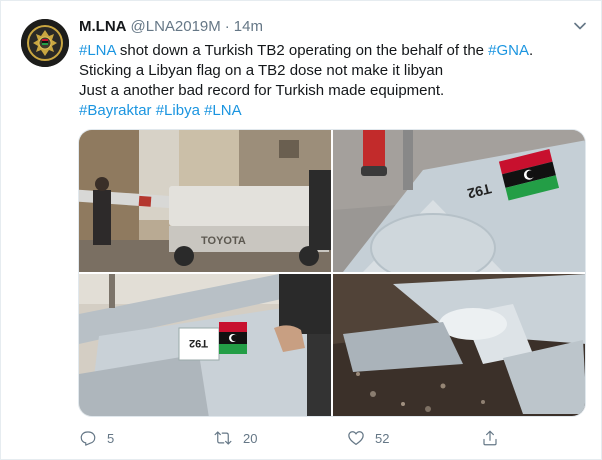 This screenshot has height=460, width=602. I want to click on retweet-icon, so click(223, 438).